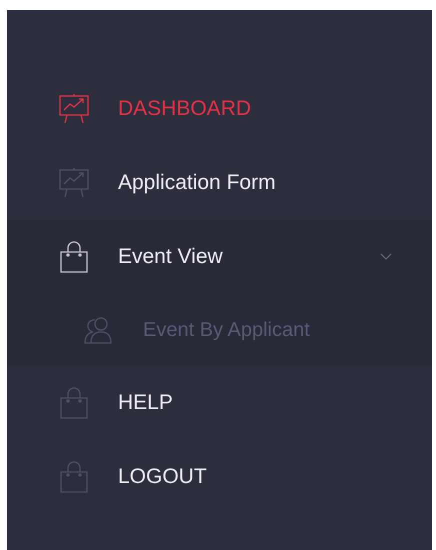 Image resolution: width=436 pixels, height=550 pixels. What do you see at coordinates (170, 257) in the screenshot?
I see `menu-item: Event View` at bounding box center [170, 257].